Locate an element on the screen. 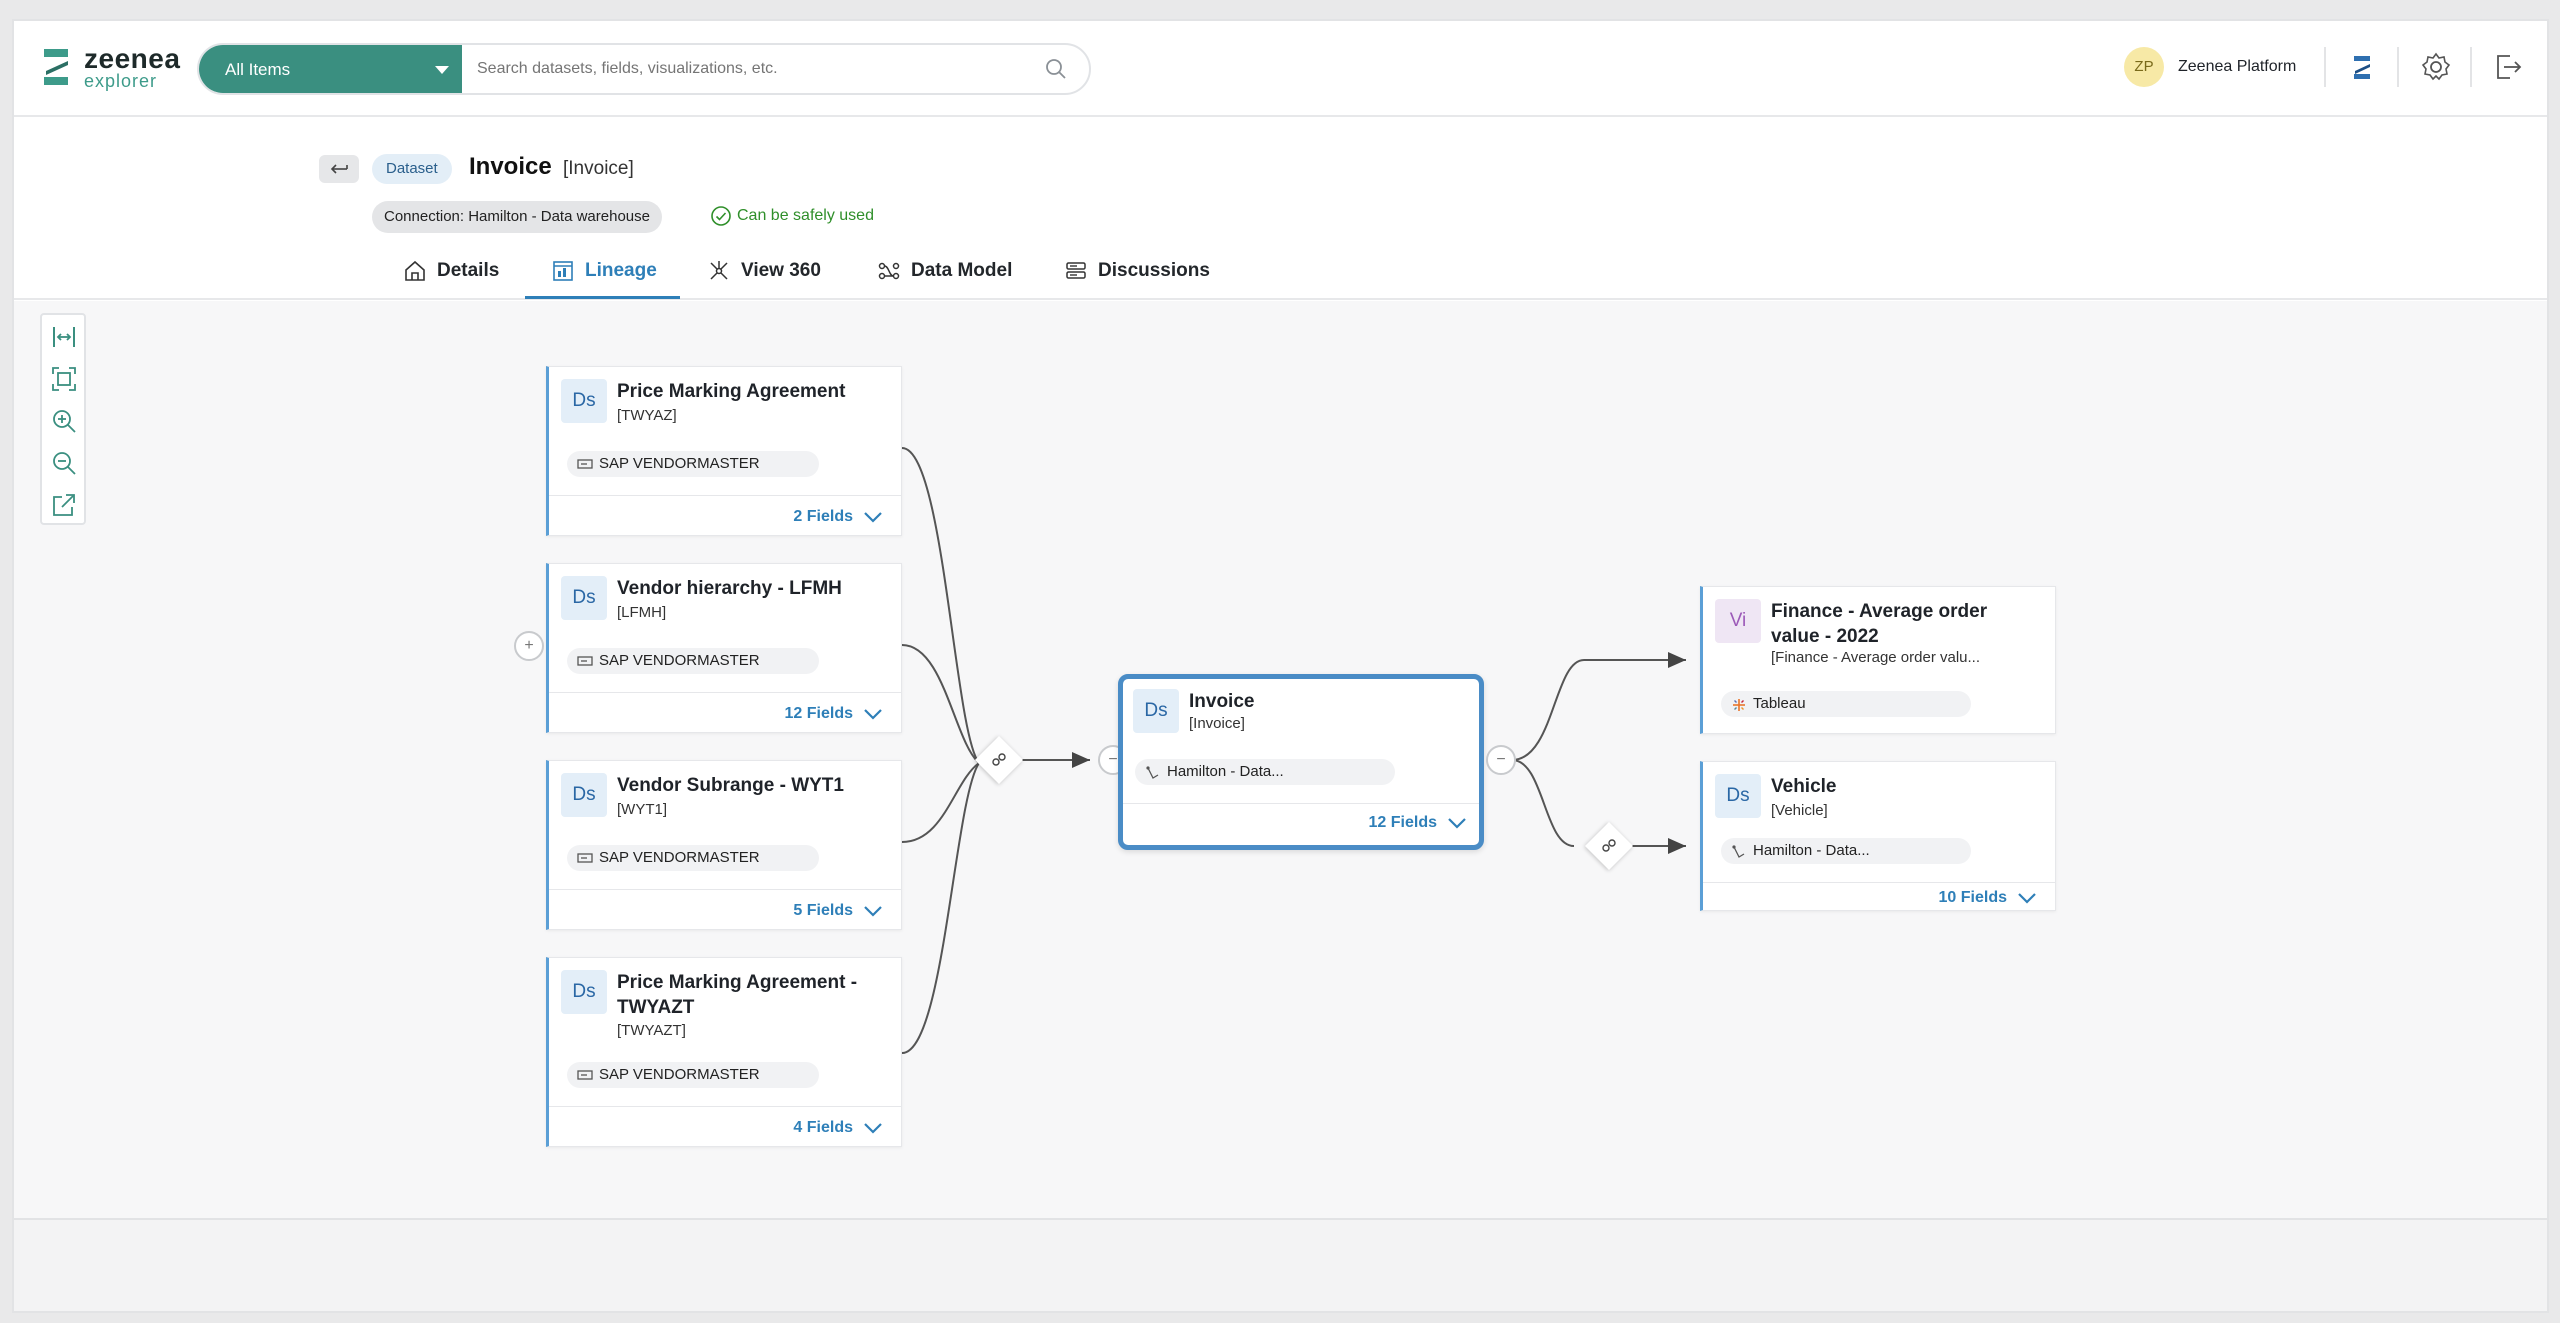  export-icon is located at coordinates (64, 505).